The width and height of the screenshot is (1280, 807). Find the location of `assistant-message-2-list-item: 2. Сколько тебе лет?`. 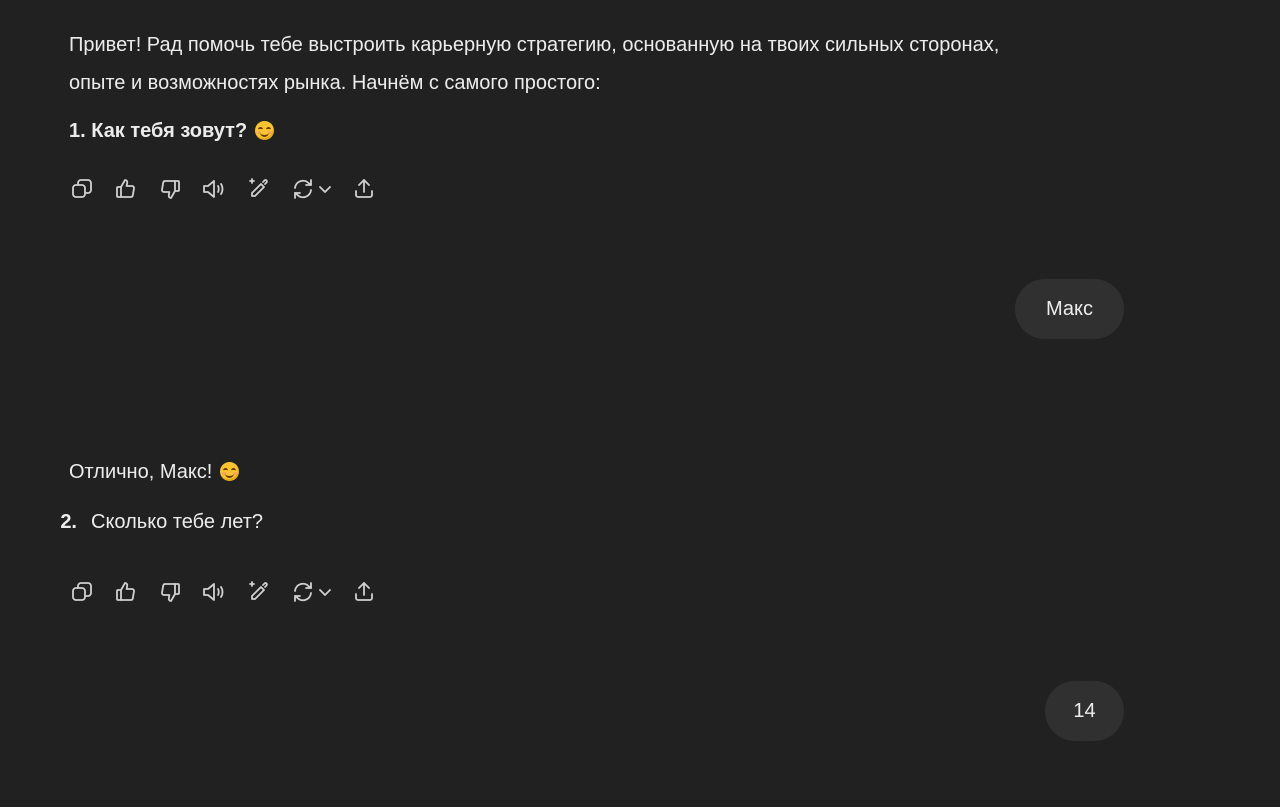

assistant-message-2-list-item: 2. Сколько тебе лет? is located at coordinates (159, 522).